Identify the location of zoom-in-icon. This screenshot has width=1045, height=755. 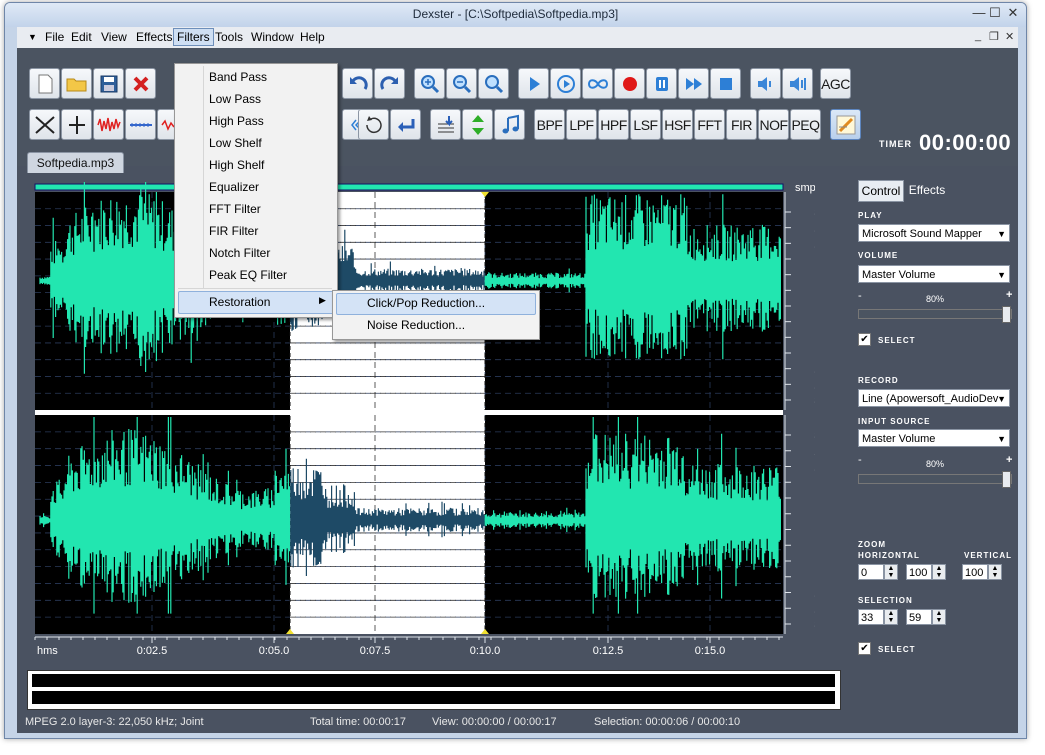
(429, 83).